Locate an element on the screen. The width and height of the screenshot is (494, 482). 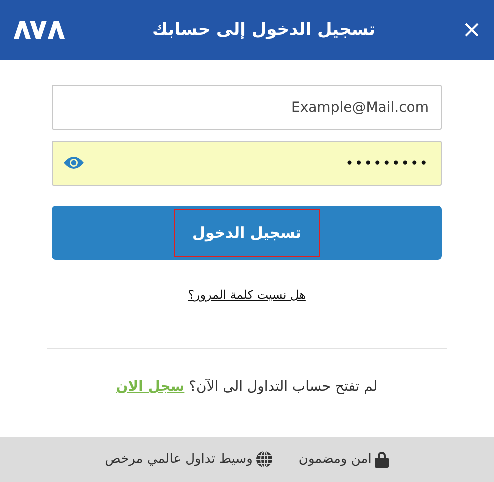
footer-label: وسيط تداول عالمي مرخص is located at coordinates (179, 459).